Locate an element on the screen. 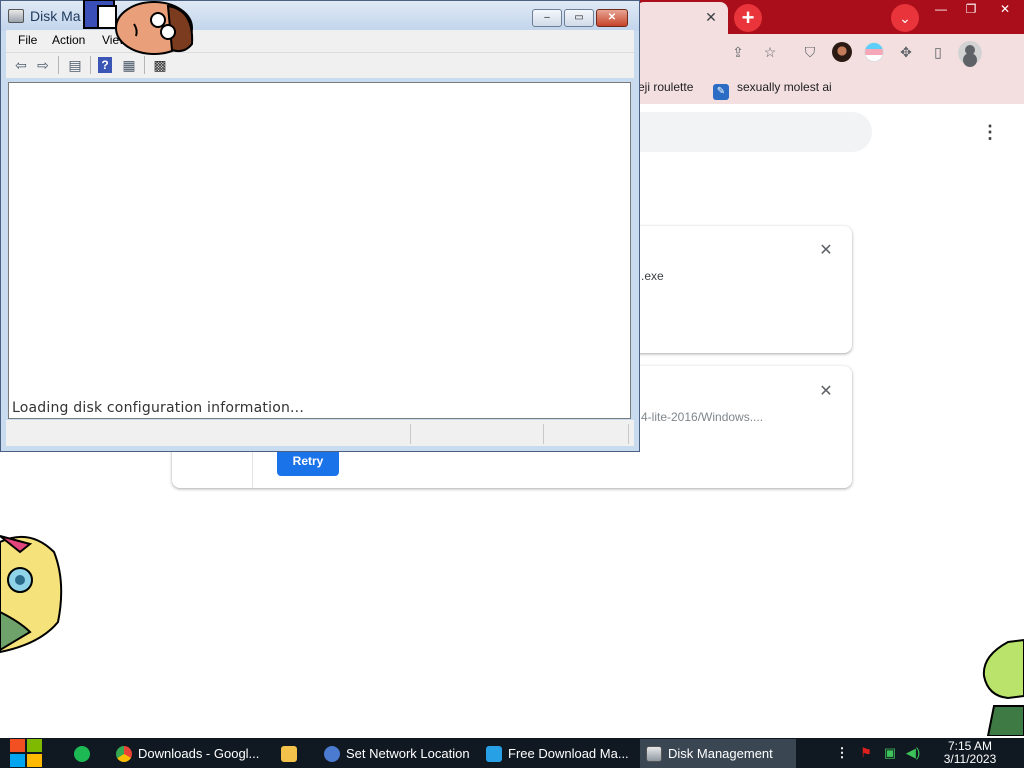 The height and width of the screenshot is (768, 1024). cartoon-face-sticker is located at coordinates (138, 27).